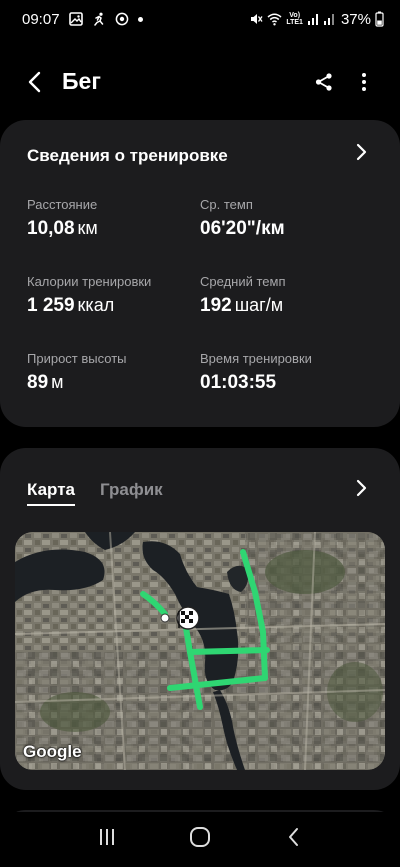 This screenshot has height=867, width=400. What do you see at coordinates (294, 22) in the screenshot?
I see `lte-bottom-text: LTE1` at bounding box center [294, 22].